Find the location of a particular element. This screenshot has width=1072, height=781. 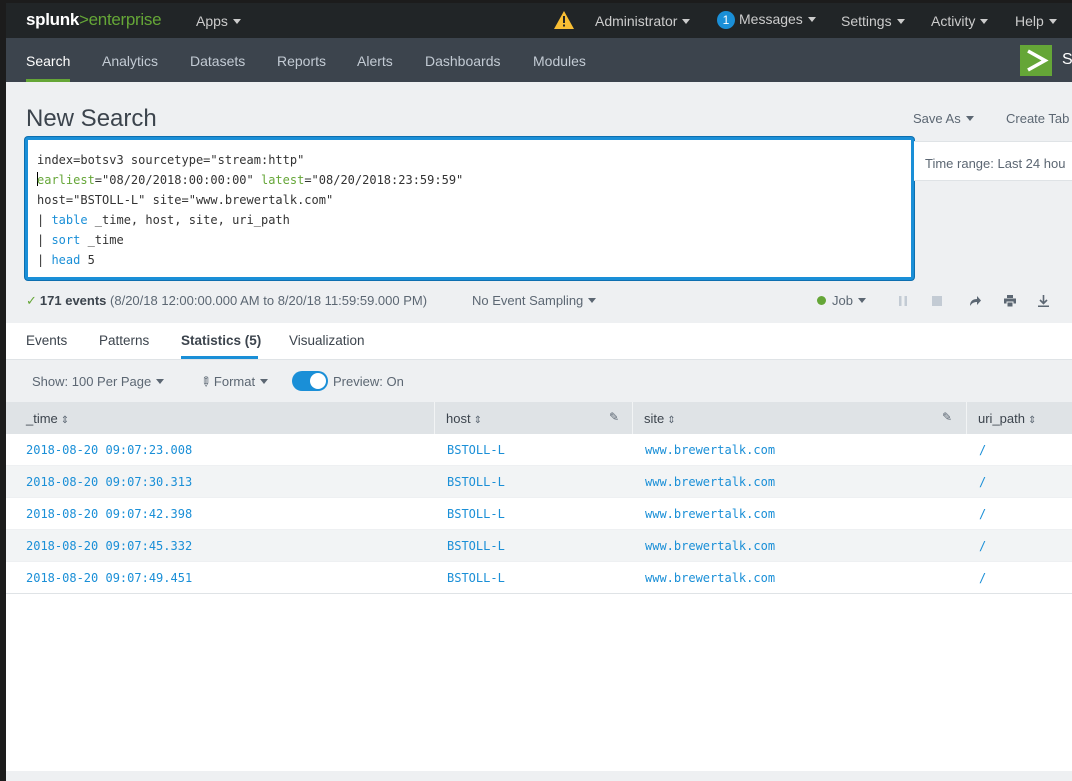

format-label: Format is located at coordinates (234, 381).